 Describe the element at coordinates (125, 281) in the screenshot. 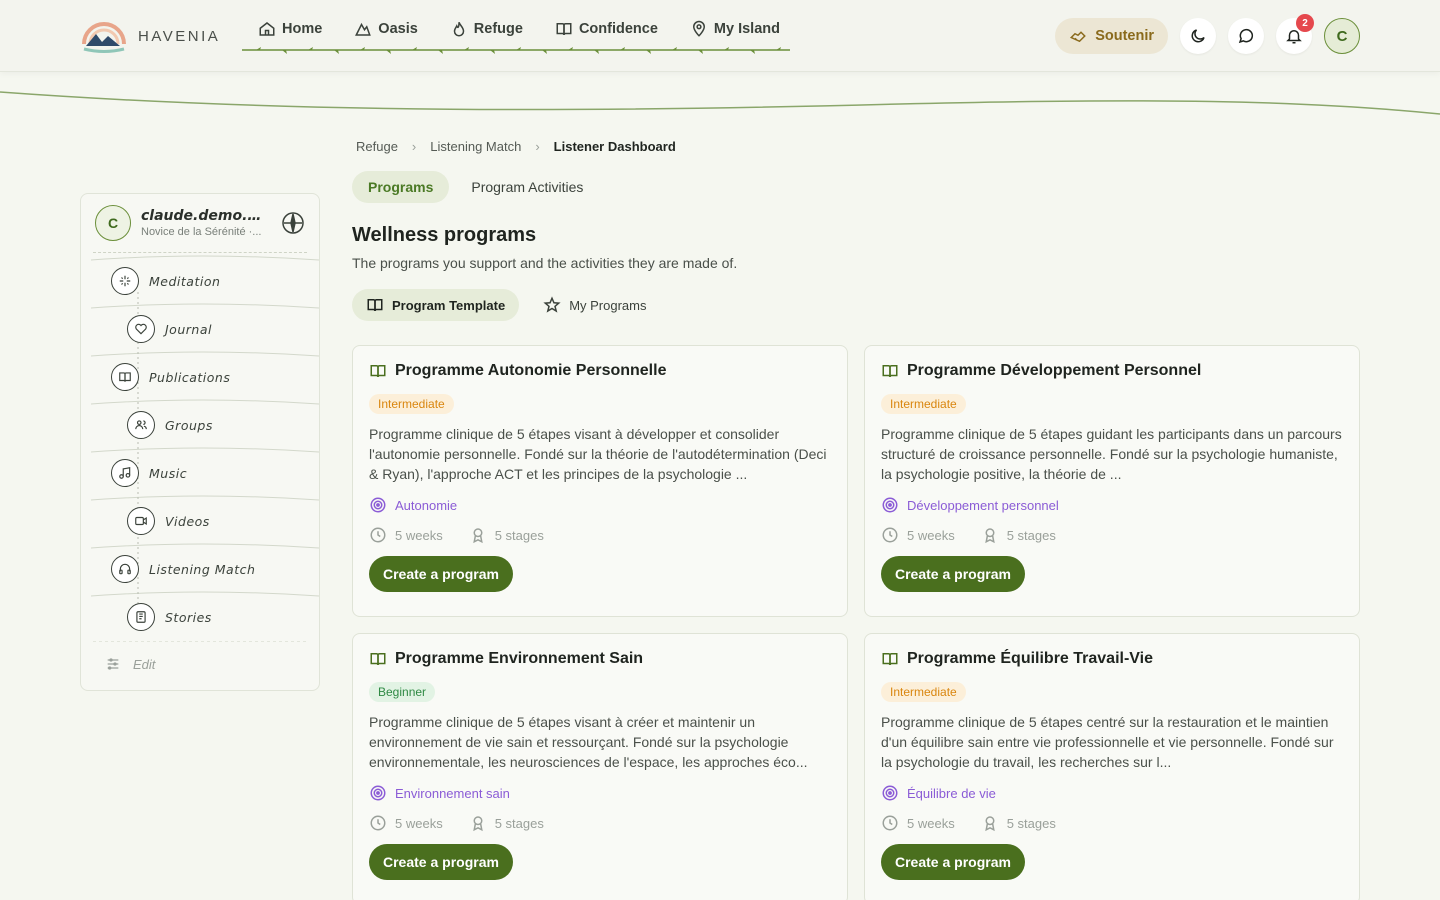

I see `sparkles-icon` at that location.